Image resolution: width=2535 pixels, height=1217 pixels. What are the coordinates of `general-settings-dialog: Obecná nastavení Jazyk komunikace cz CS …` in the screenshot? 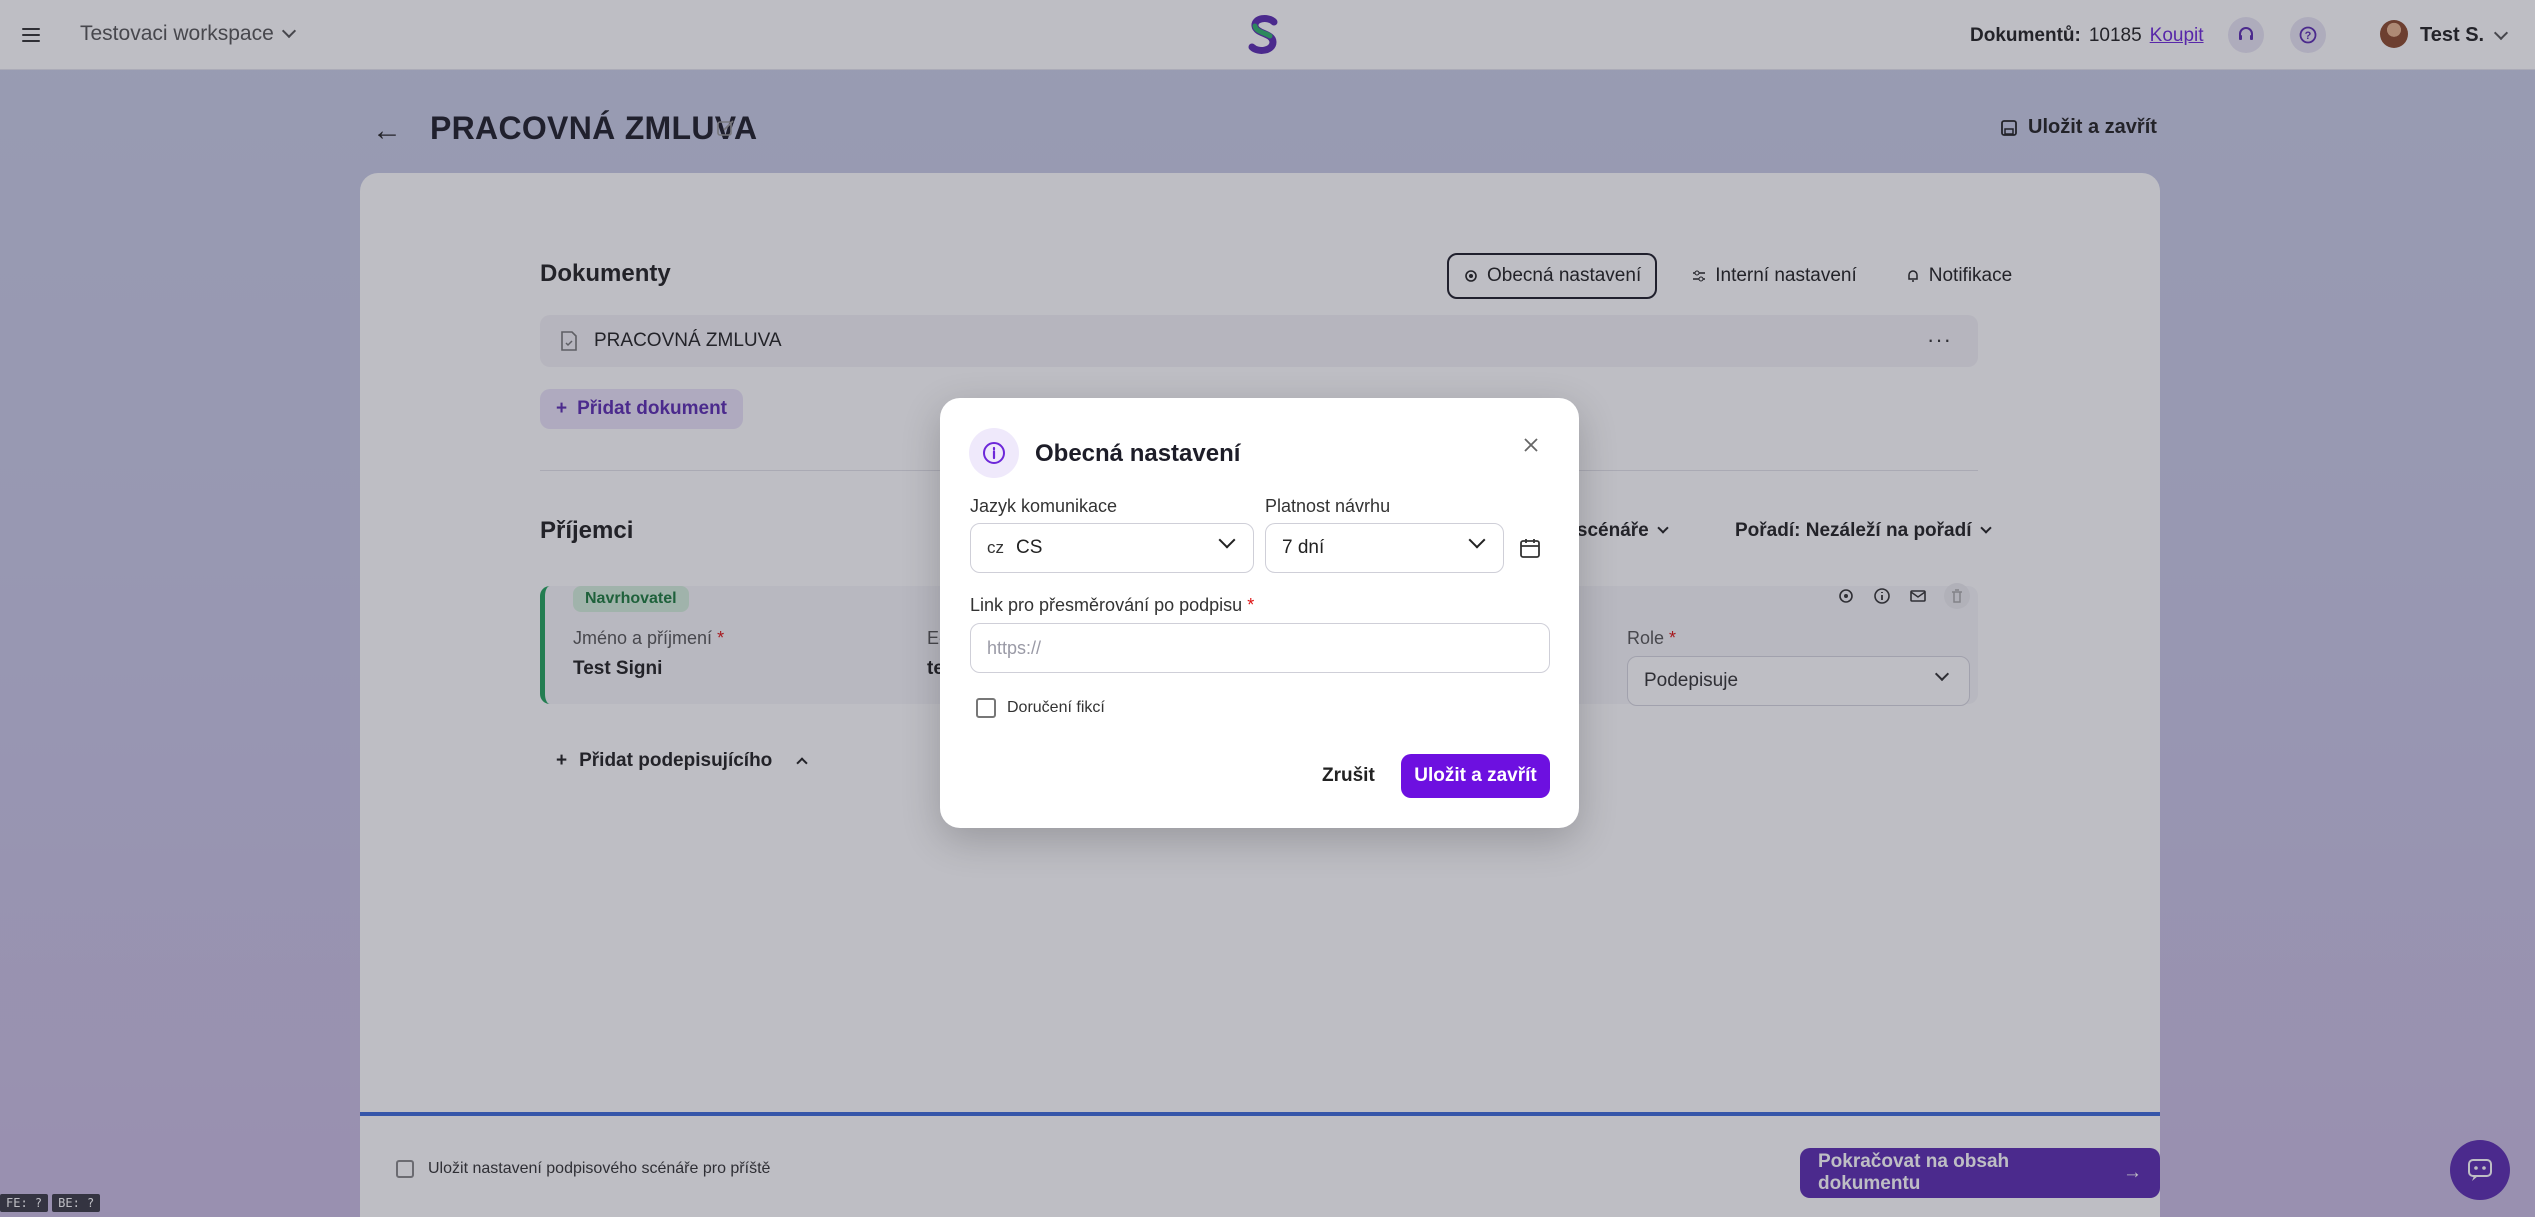 It's located at (1259, 613).